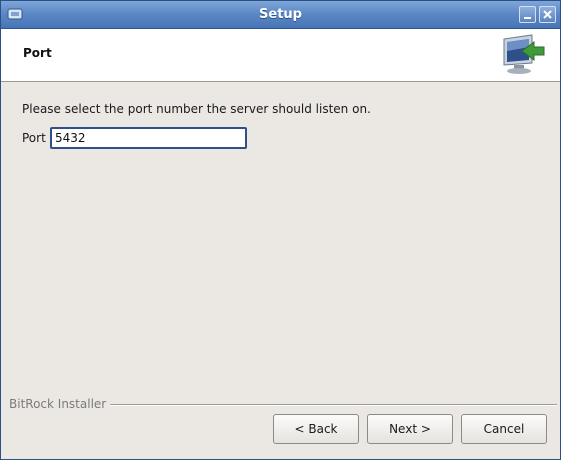 Image resolution: width=561 pixels, height=460 pixels. What do you see at coordinates (34, 138) in the screenshot?
I see `port-label: Port` at bounding box center [34, 138].